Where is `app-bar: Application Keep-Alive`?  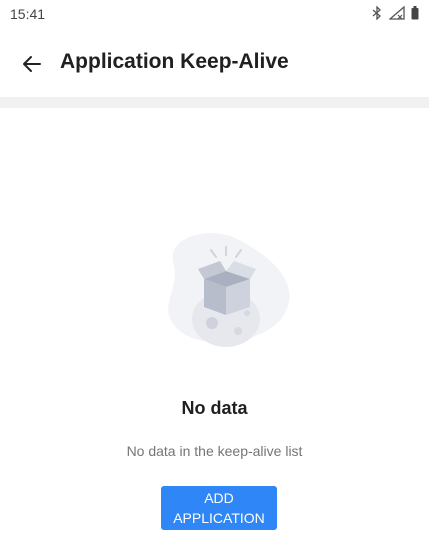
app-bar: Application Keep-Alive is located at coordinates (214, 64).